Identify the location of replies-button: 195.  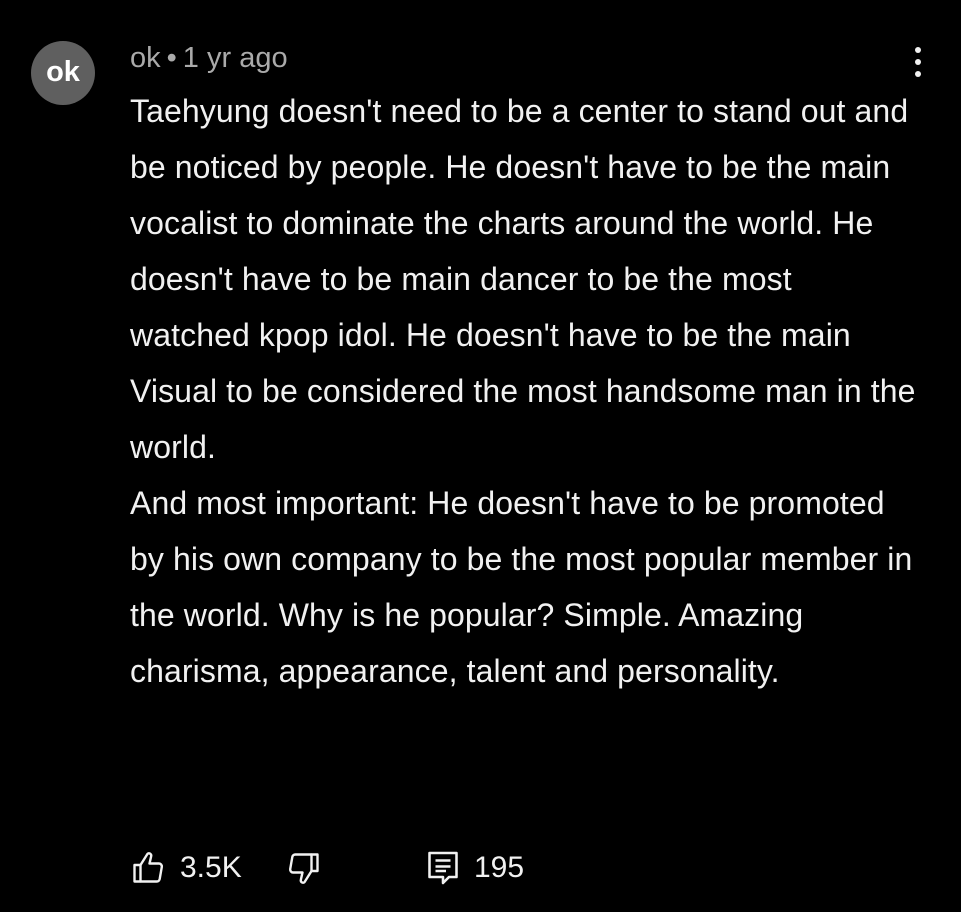
(475, 868).